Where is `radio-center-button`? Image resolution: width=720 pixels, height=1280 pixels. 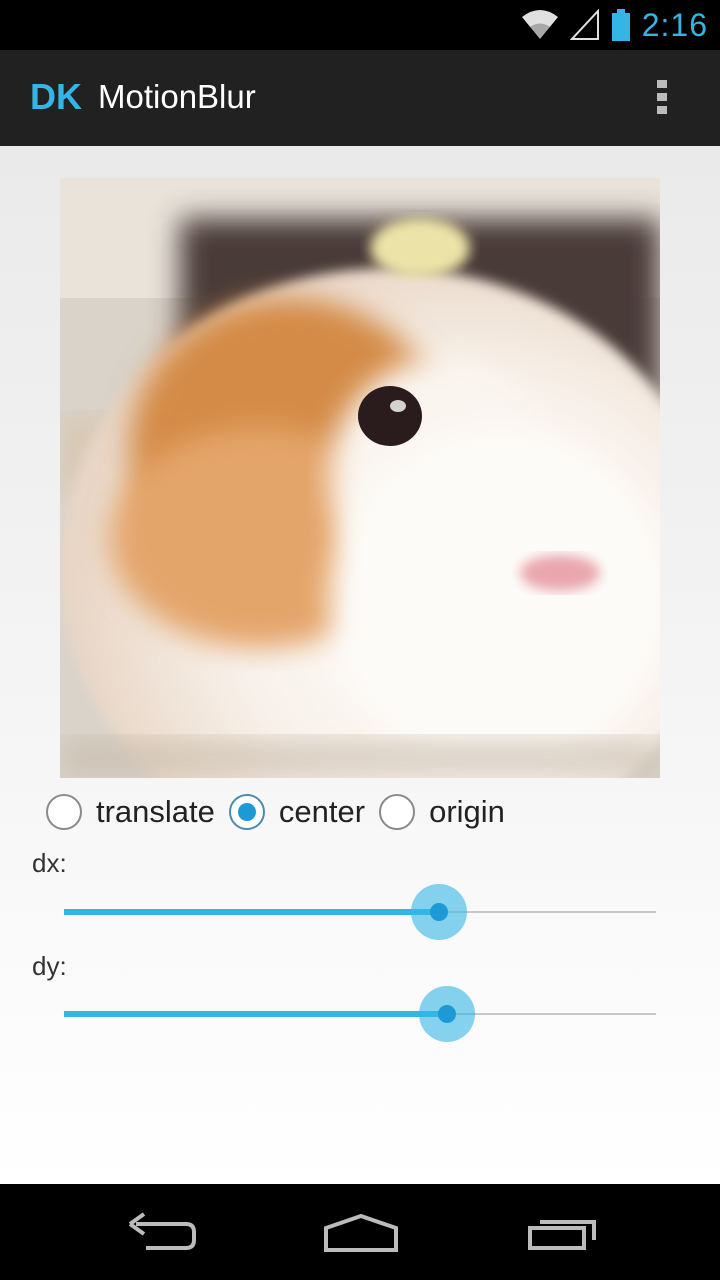 radio-center-button is located at coordinates (246, 812).